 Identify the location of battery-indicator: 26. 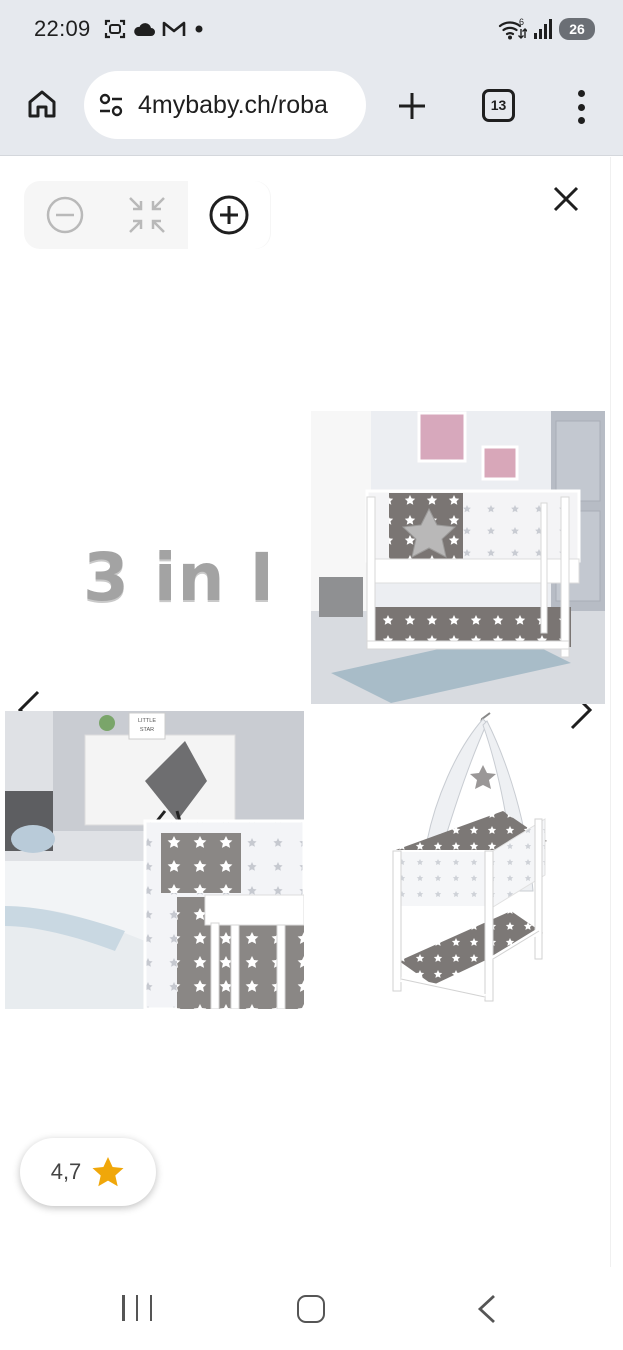
(577, 29).